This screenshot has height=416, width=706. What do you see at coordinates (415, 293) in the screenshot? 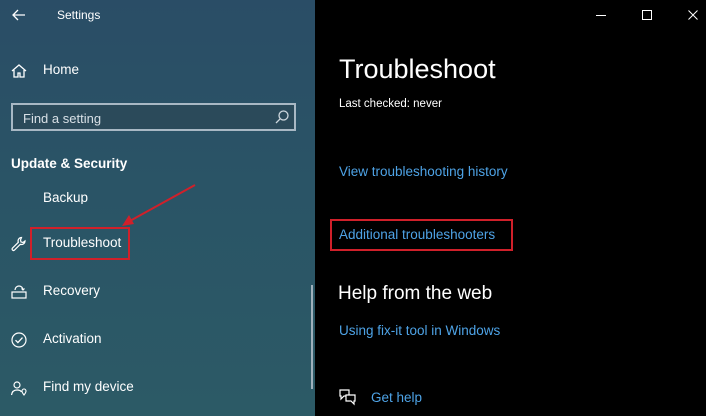
I see `help-section-title: Help from the web` at bounding box center [415, 293].